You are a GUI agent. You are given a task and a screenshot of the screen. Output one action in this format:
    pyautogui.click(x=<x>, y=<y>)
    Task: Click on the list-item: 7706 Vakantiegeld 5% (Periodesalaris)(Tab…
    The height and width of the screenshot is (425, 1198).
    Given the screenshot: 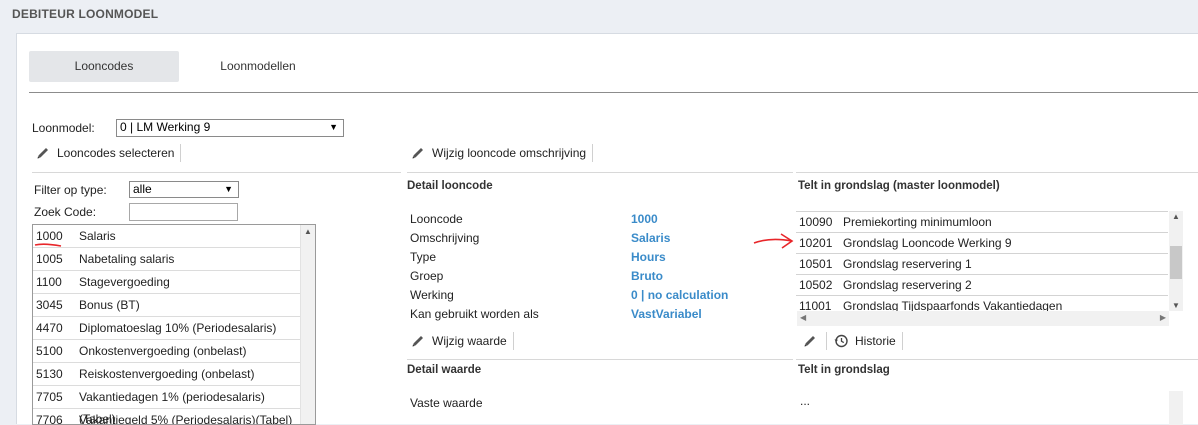 What is the action you would take?
    pyautogui.click(x=167, y=417)
    